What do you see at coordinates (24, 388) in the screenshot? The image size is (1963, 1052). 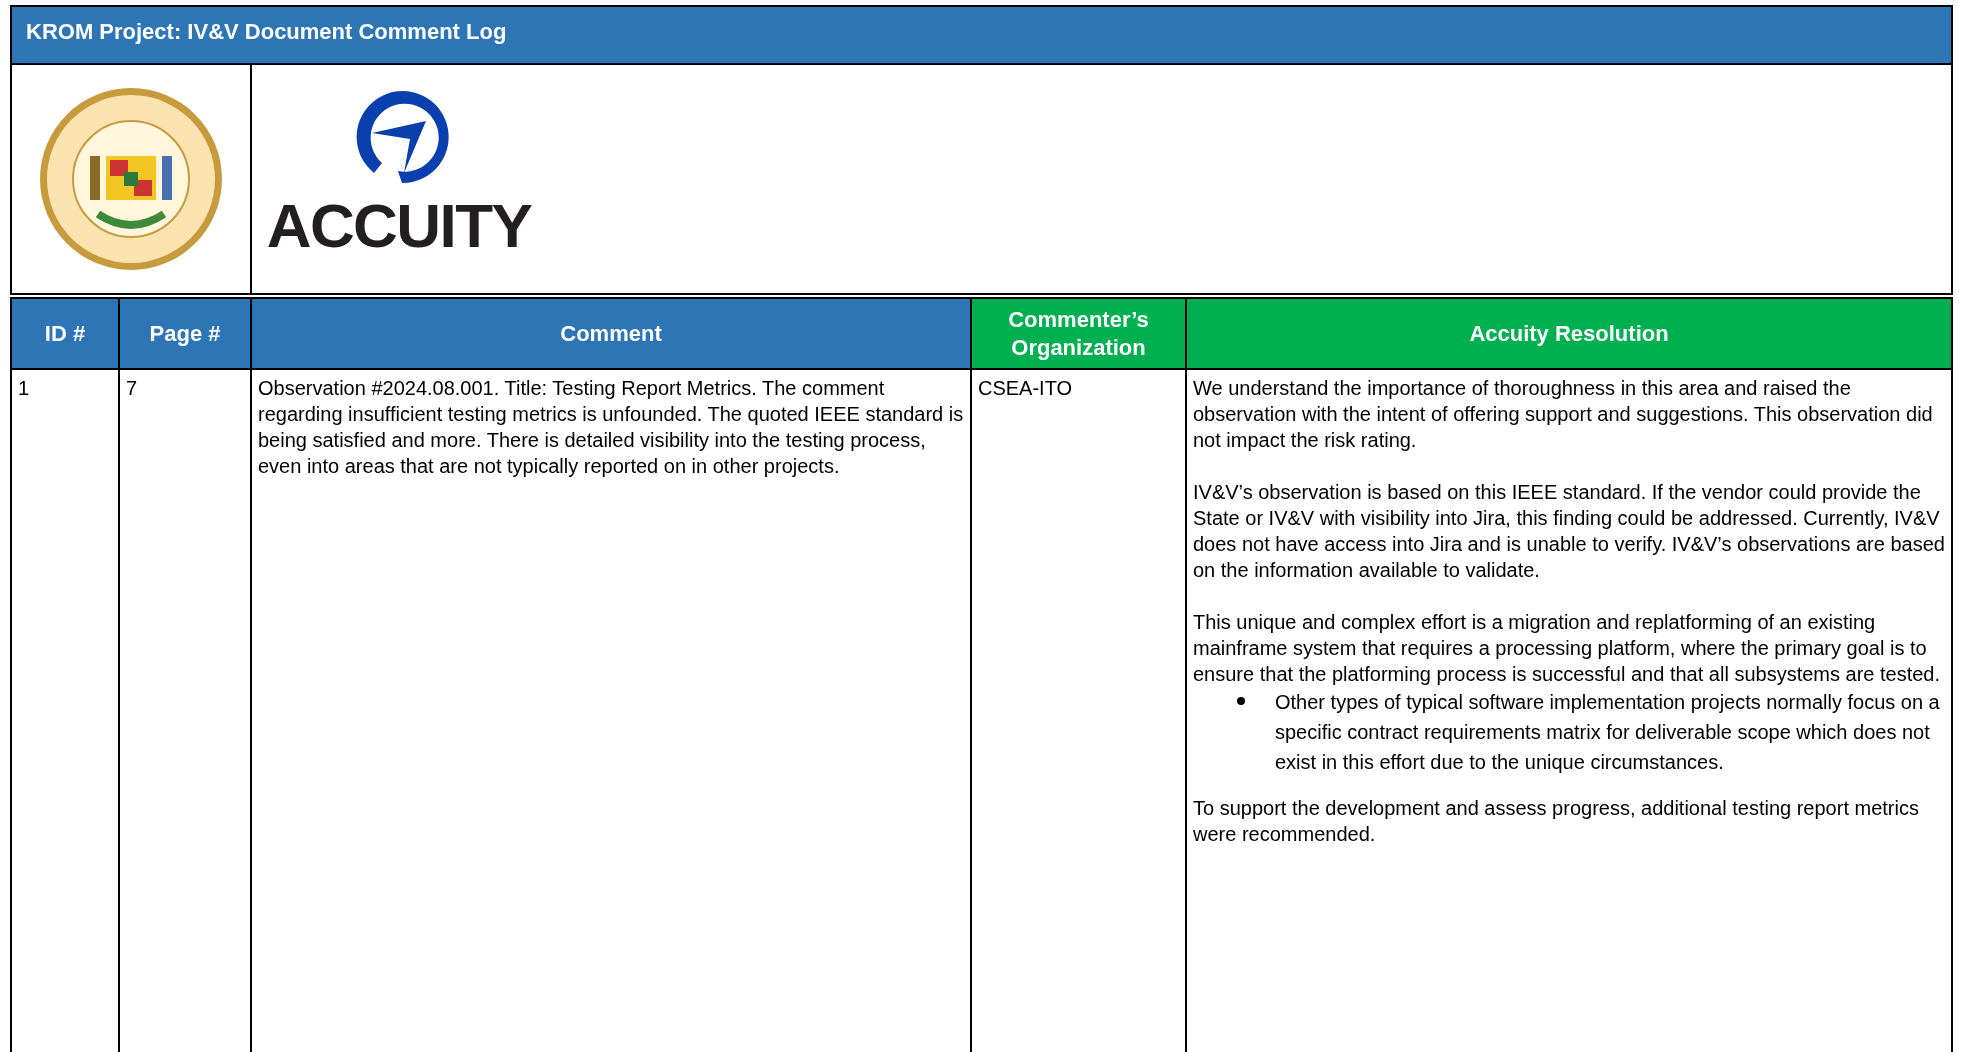 I see `table-cell-text: 1` at bounding box center [24, 388].